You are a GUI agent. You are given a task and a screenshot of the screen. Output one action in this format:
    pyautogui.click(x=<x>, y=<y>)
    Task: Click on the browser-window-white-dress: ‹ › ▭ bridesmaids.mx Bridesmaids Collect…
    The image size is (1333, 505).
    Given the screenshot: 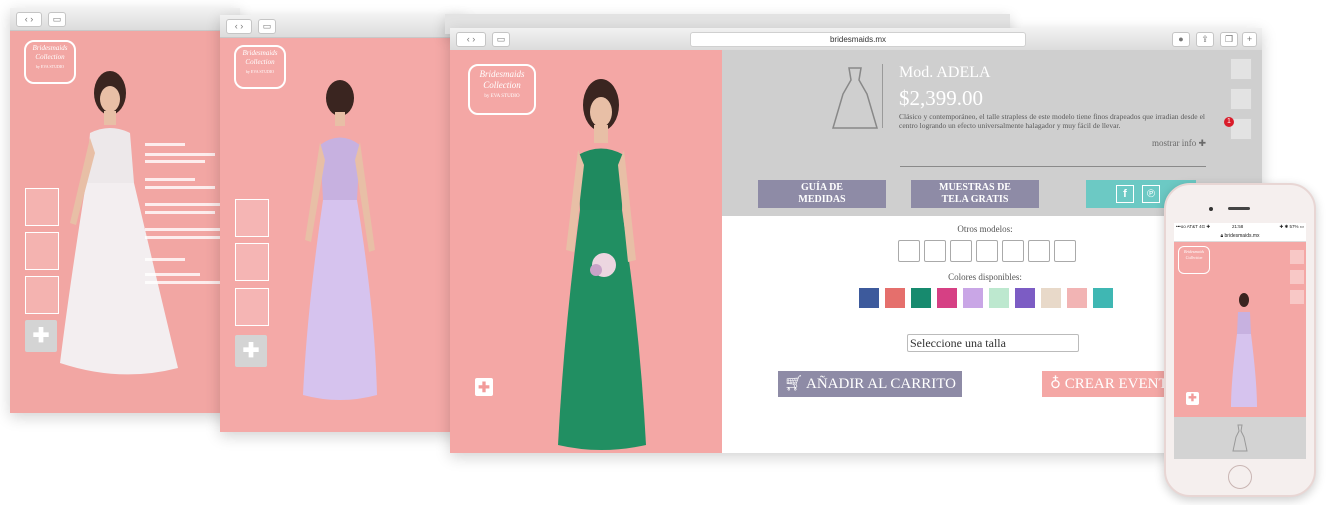 What is the action you would take?
    pyautogui.click(x=125, y=210)
    